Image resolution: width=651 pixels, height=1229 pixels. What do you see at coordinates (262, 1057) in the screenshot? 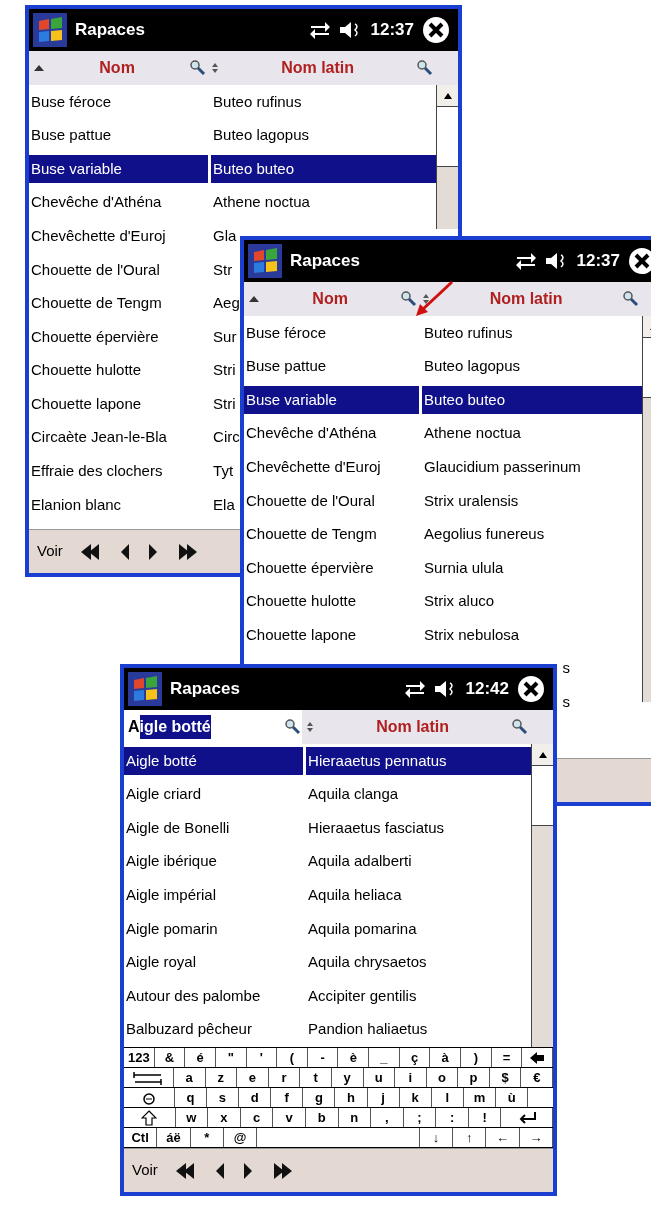
I see `keyboard-key: '` at bounding box center [262, 1057].